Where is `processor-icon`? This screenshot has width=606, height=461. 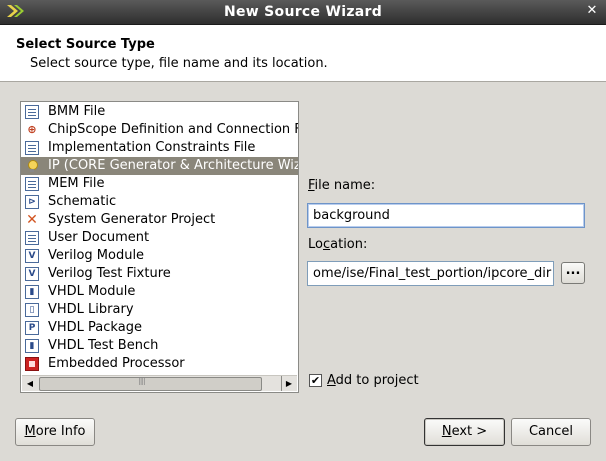 processor-icon is located at coordinates (32, 364).